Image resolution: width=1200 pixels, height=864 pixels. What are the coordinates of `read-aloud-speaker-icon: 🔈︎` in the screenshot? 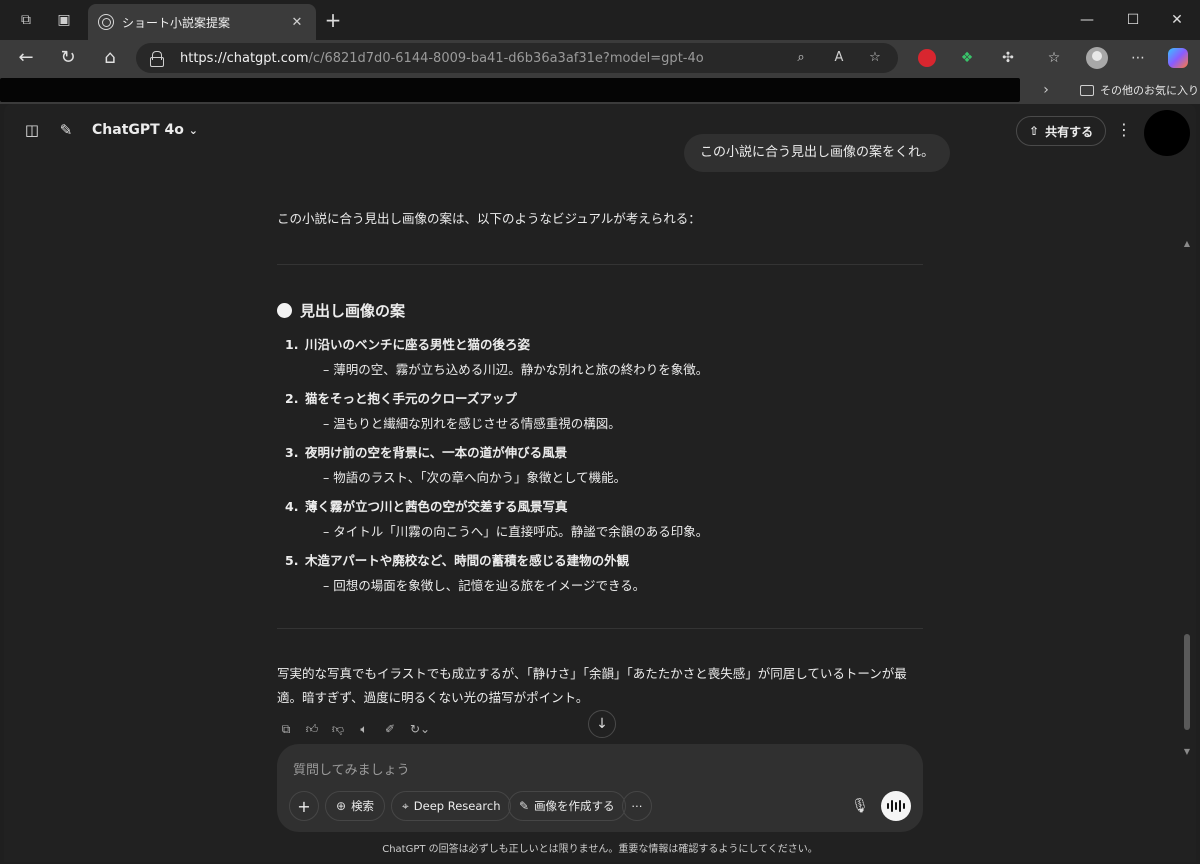 It's located at (364, 729).